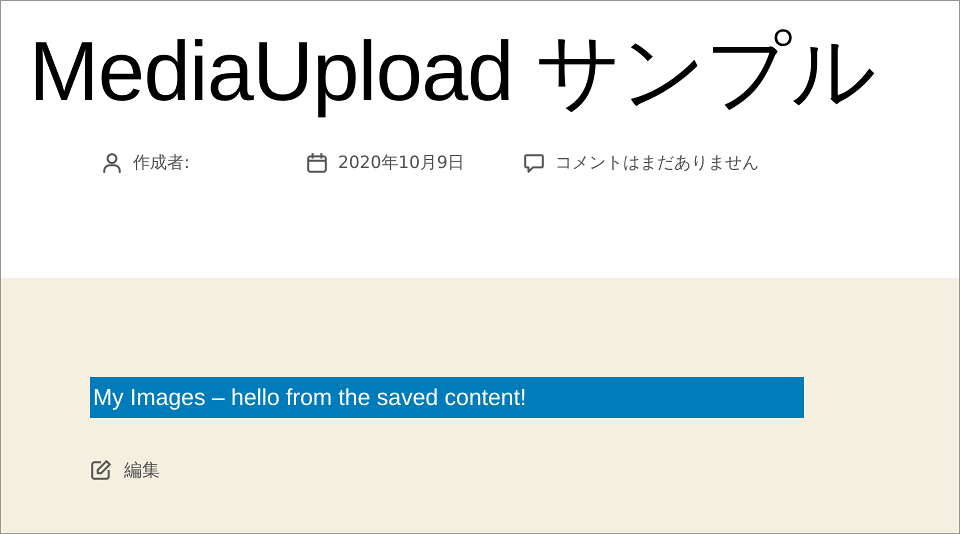 The height and width of the screenshot is (534, 960). Describe the element at coordinates (142, 470) in the screenshot. I see `edit-link: 編集` at that location.